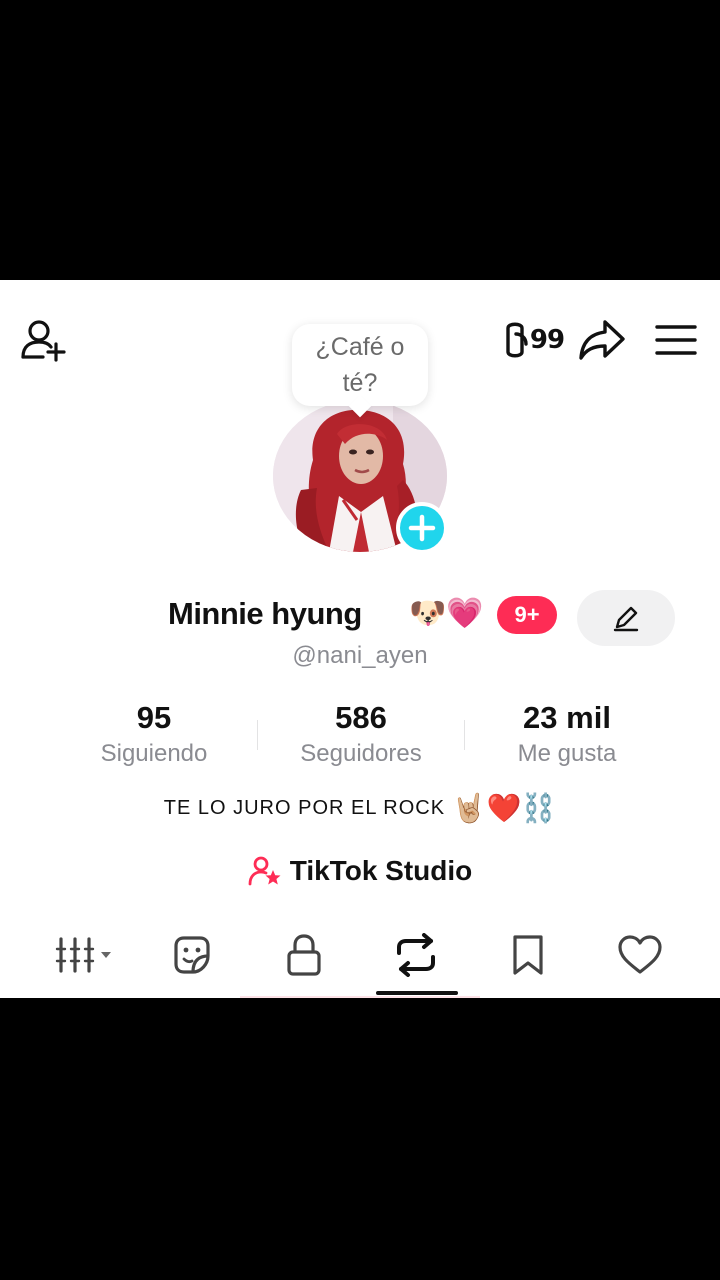 The image size is (720, 1280). I want to click on tab-stickers, so click(192, 955).